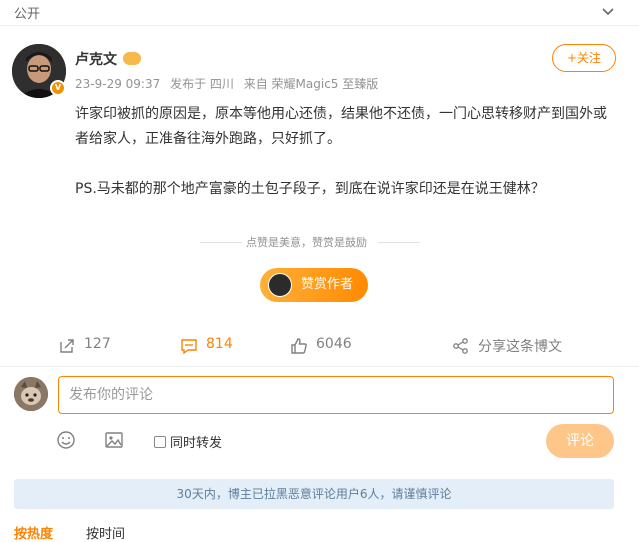 The width and height of the screenshot is (639, 542). I want to click on post-date: 23-9-29 09:37, so click(117, 84).